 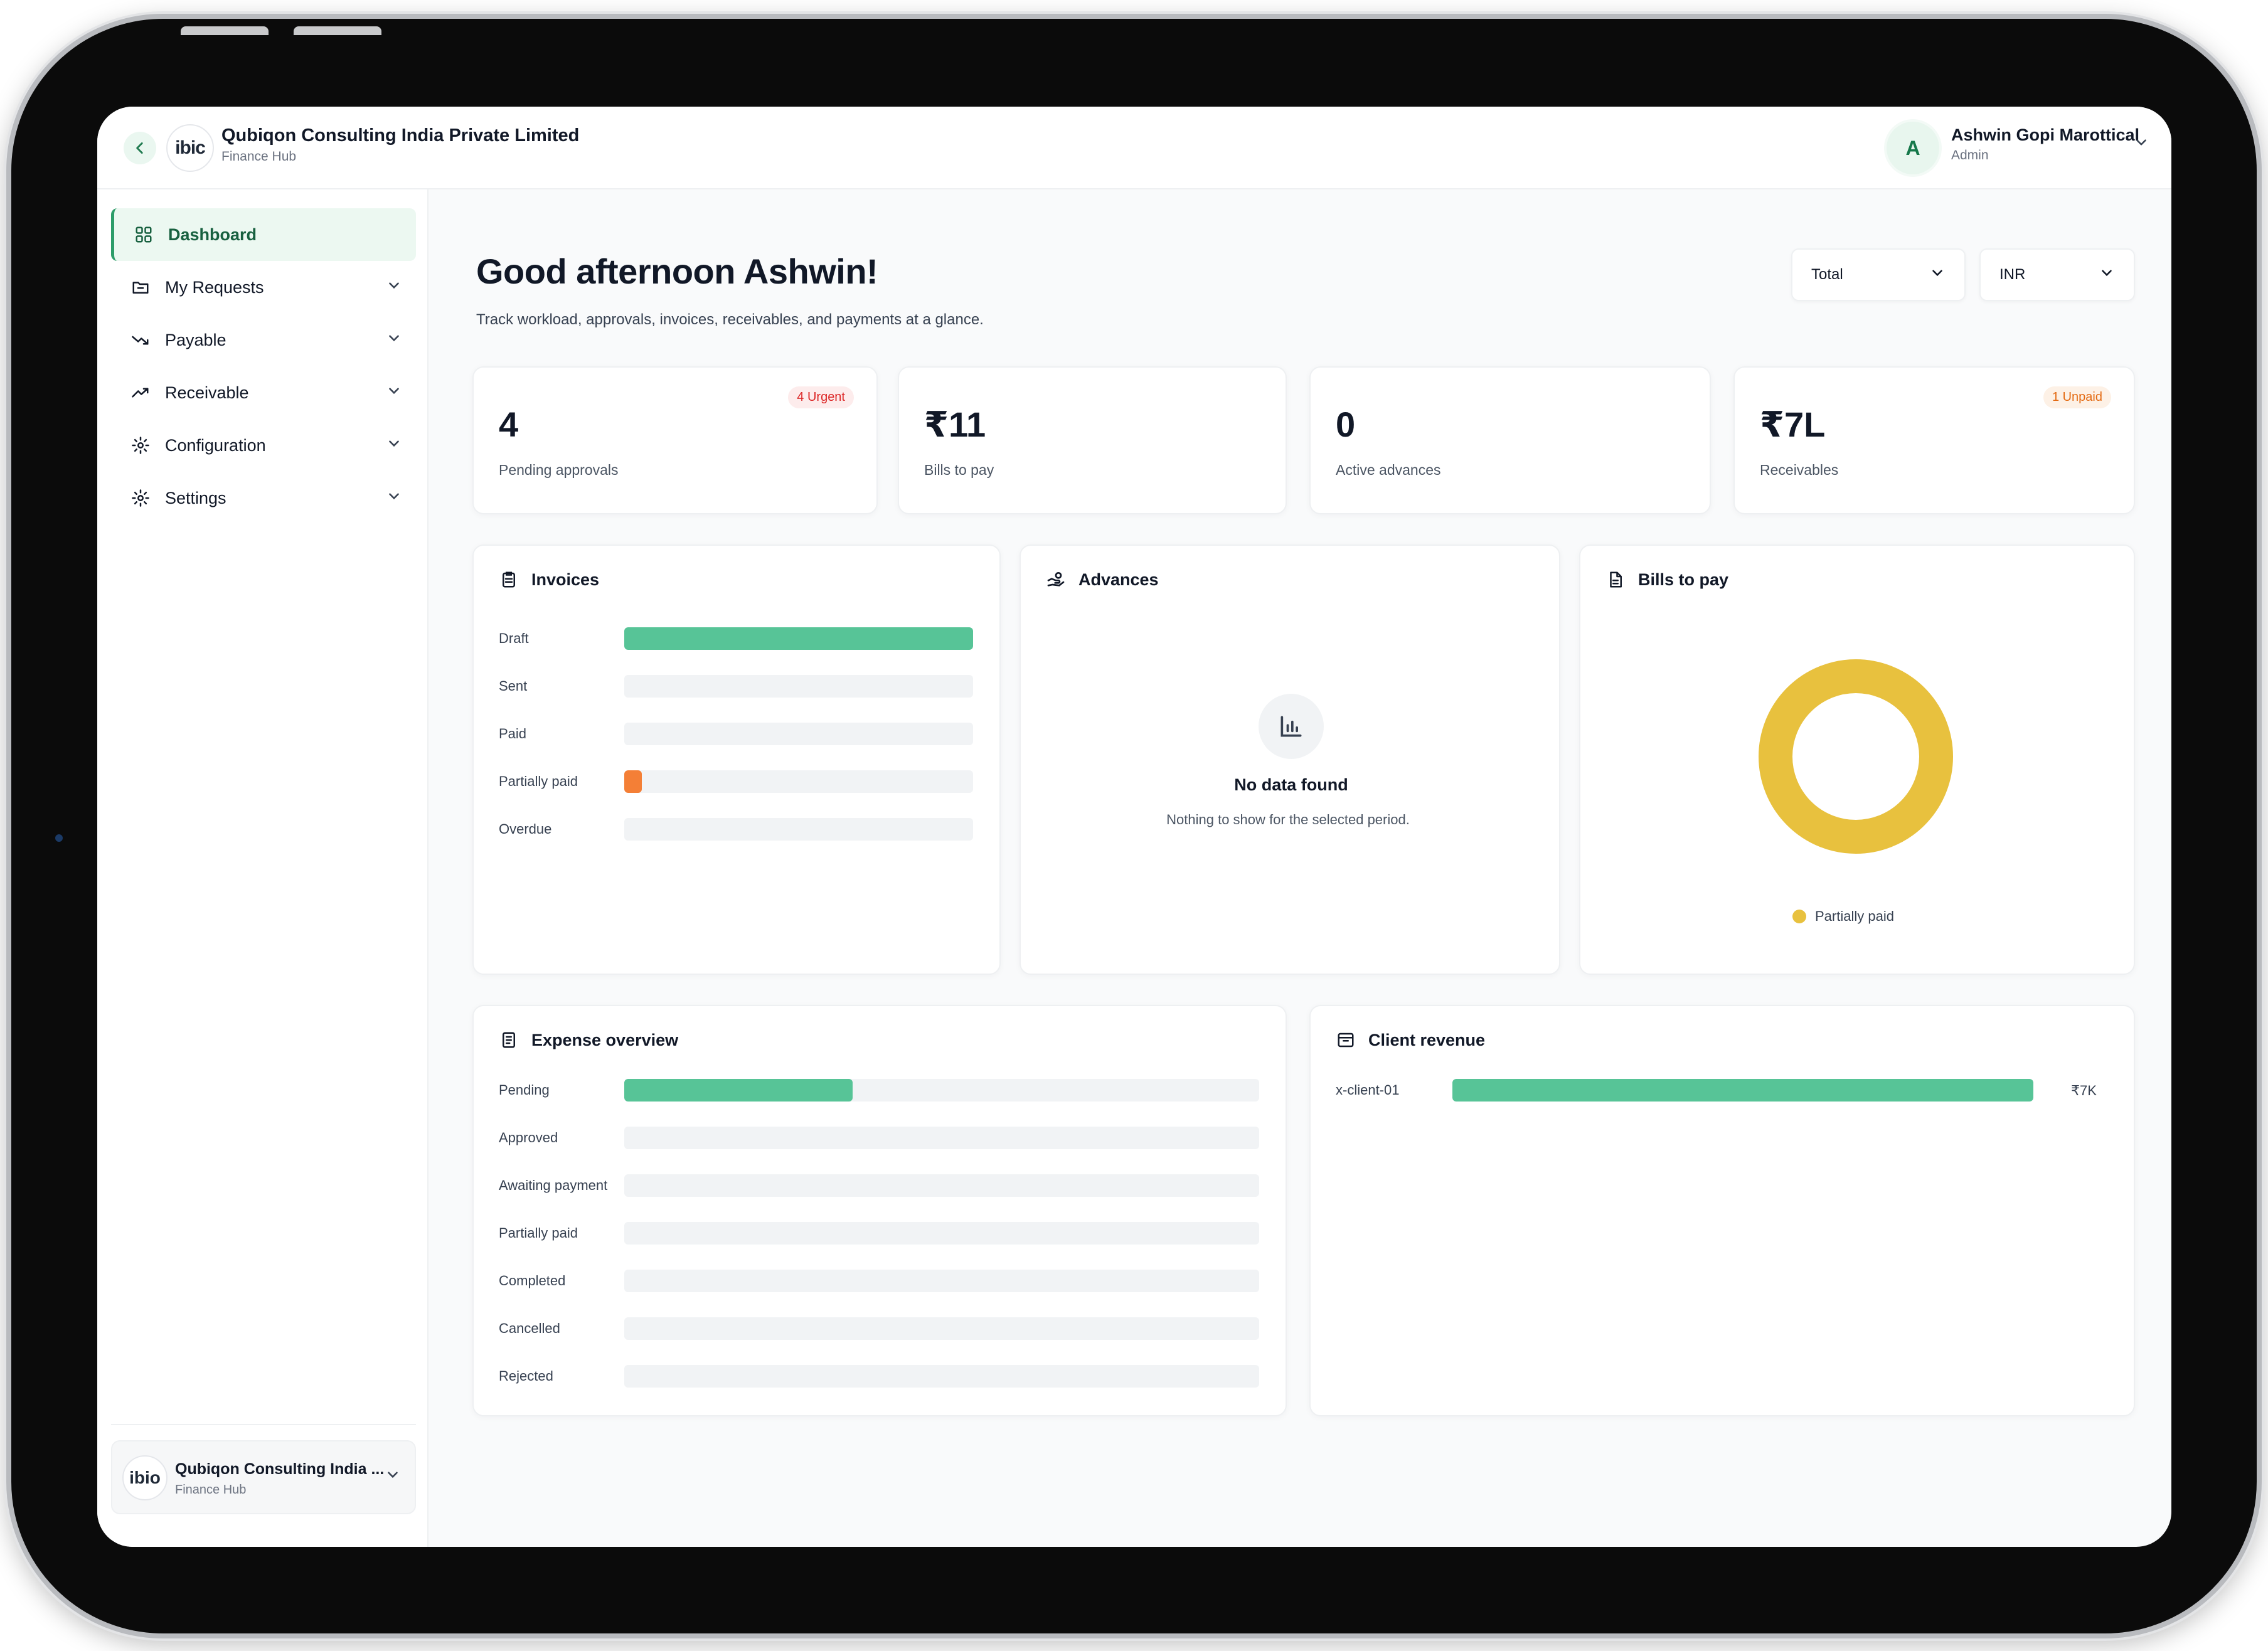 I want to click on bar-label: Completed, so click(x=532, y=1280).